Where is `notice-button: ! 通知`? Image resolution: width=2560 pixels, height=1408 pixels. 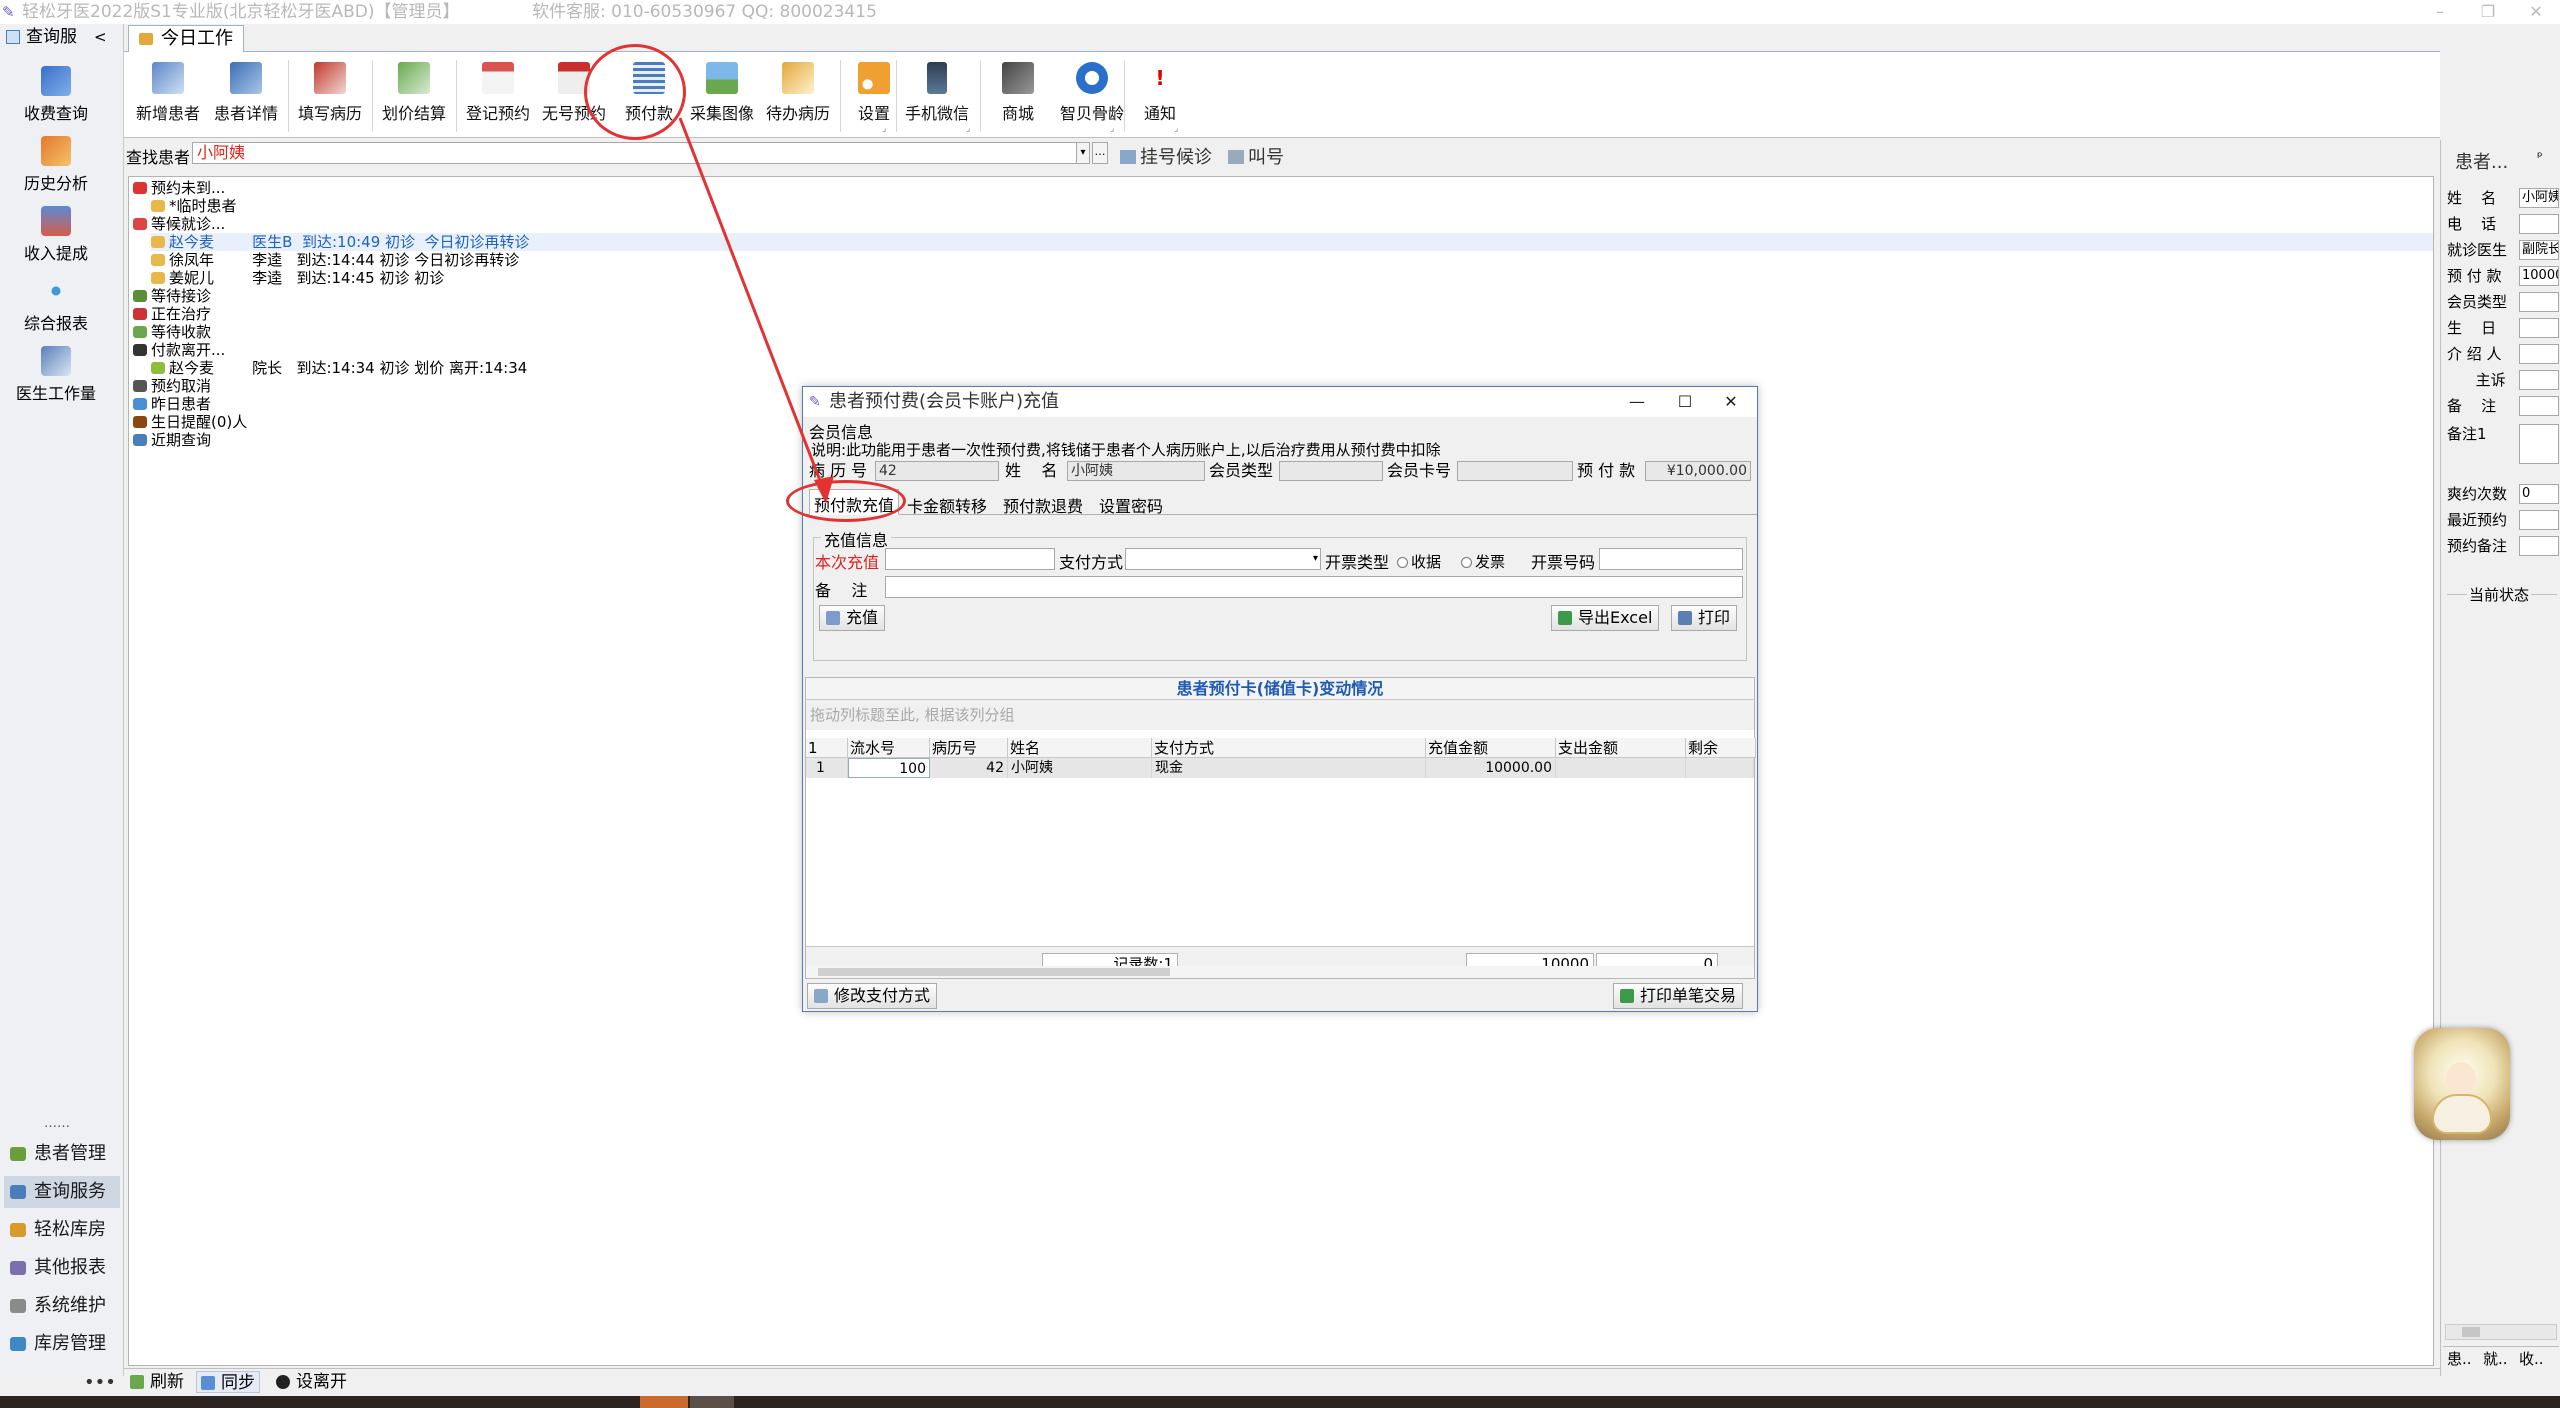 notice-button: ! 通知 is located at coordinates (1160, 91).